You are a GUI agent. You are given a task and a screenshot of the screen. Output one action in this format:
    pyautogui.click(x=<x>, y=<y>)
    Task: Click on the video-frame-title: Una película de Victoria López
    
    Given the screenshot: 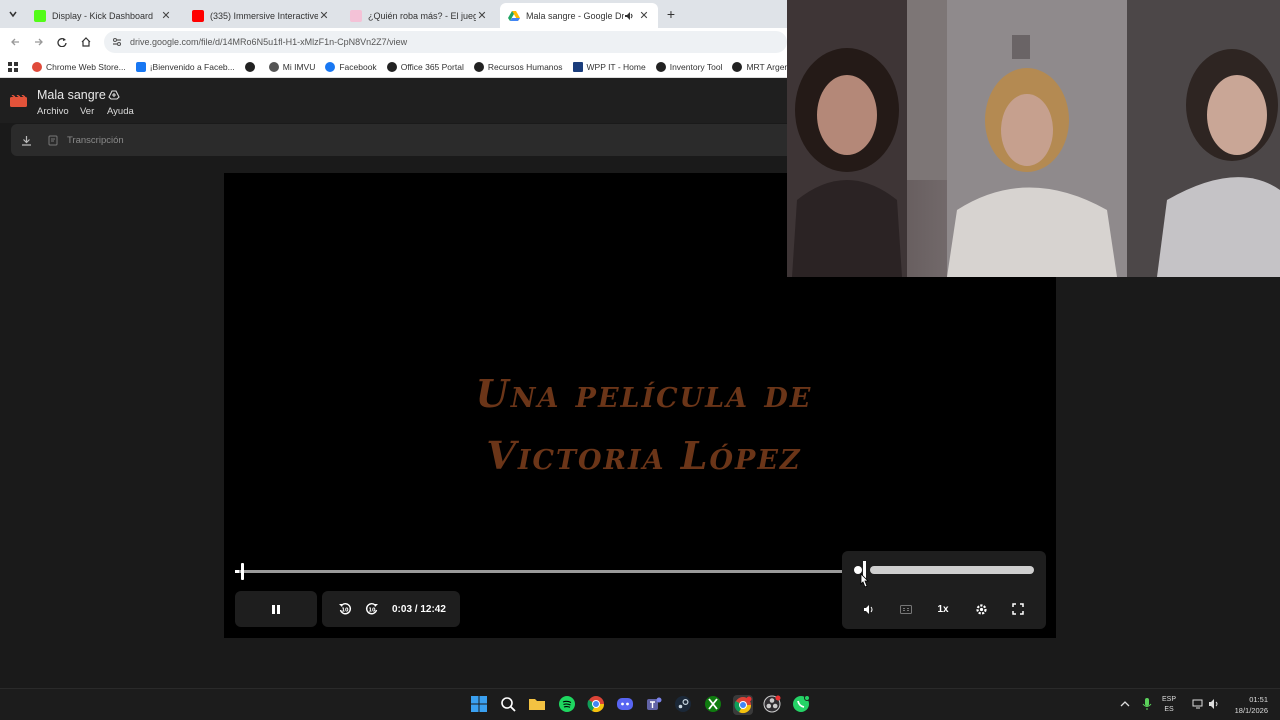 What is the action you would take?
    pyautogui.click(x=644, y=425)
    